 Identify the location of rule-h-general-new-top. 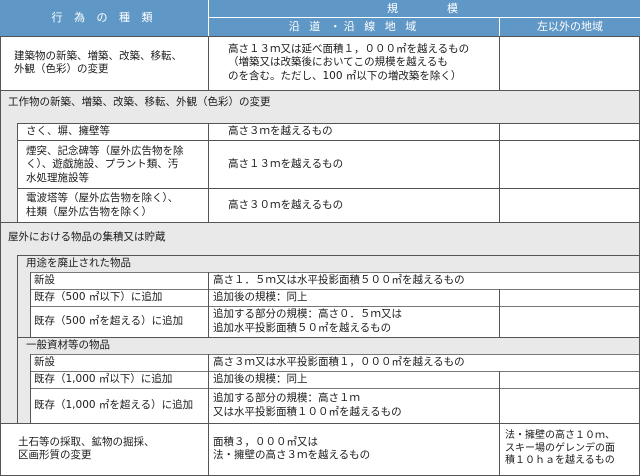
(335, 354).